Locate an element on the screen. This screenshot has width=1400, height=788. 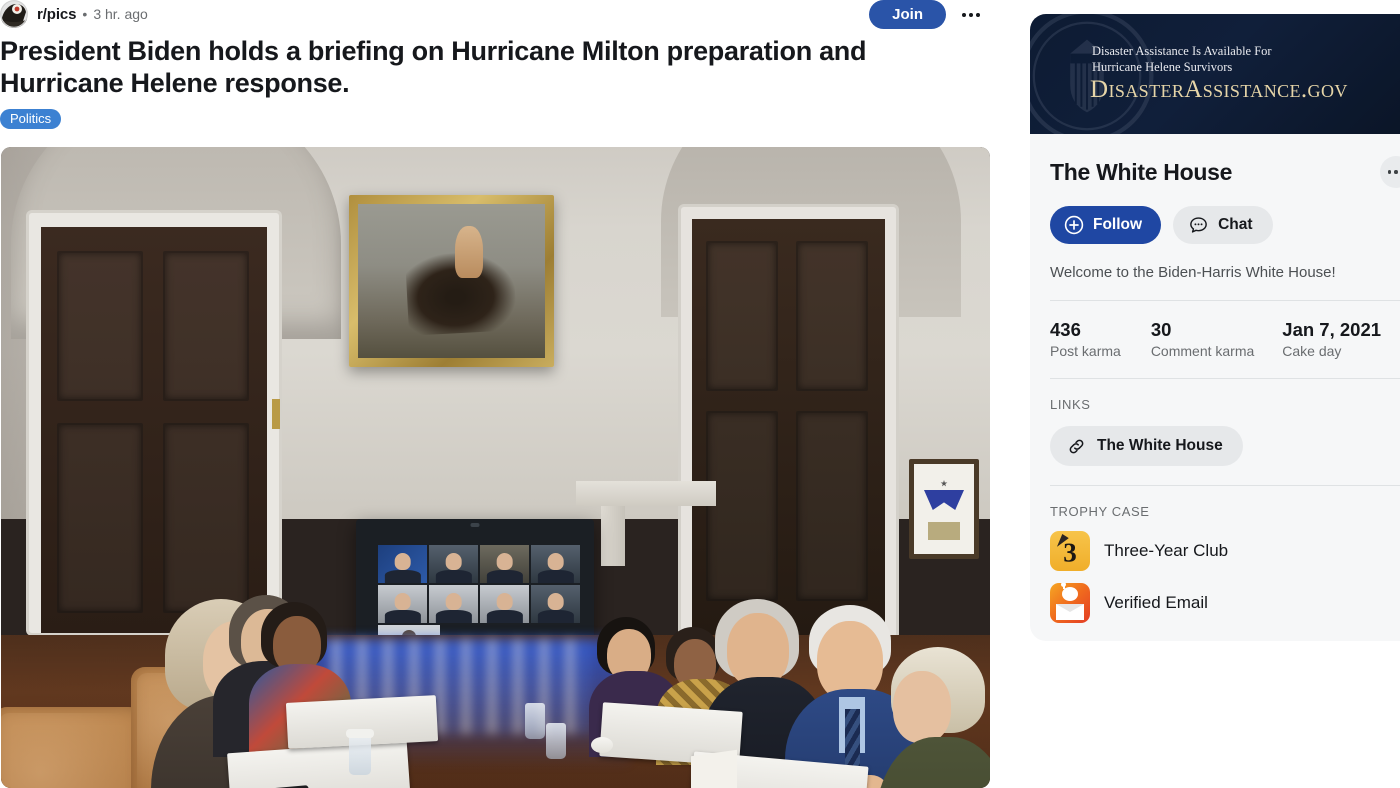
wooden-door-left is located at coordinates (154, 430).